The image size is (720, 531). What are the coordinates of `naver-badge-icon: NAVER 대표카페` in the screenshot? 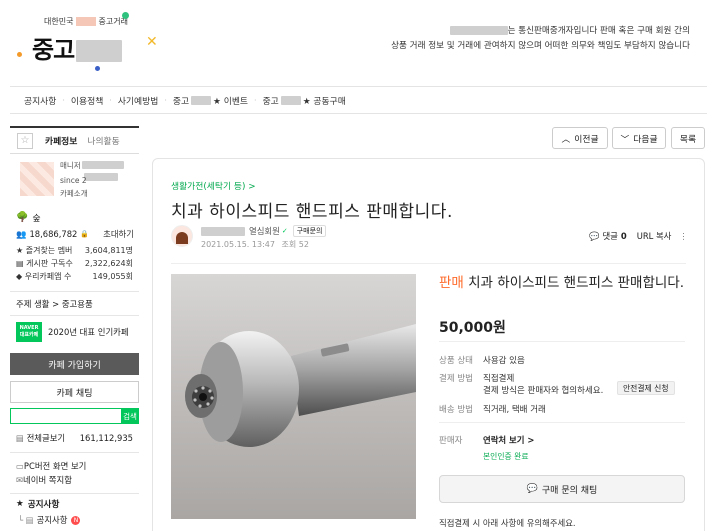 It's located at (29, 331).